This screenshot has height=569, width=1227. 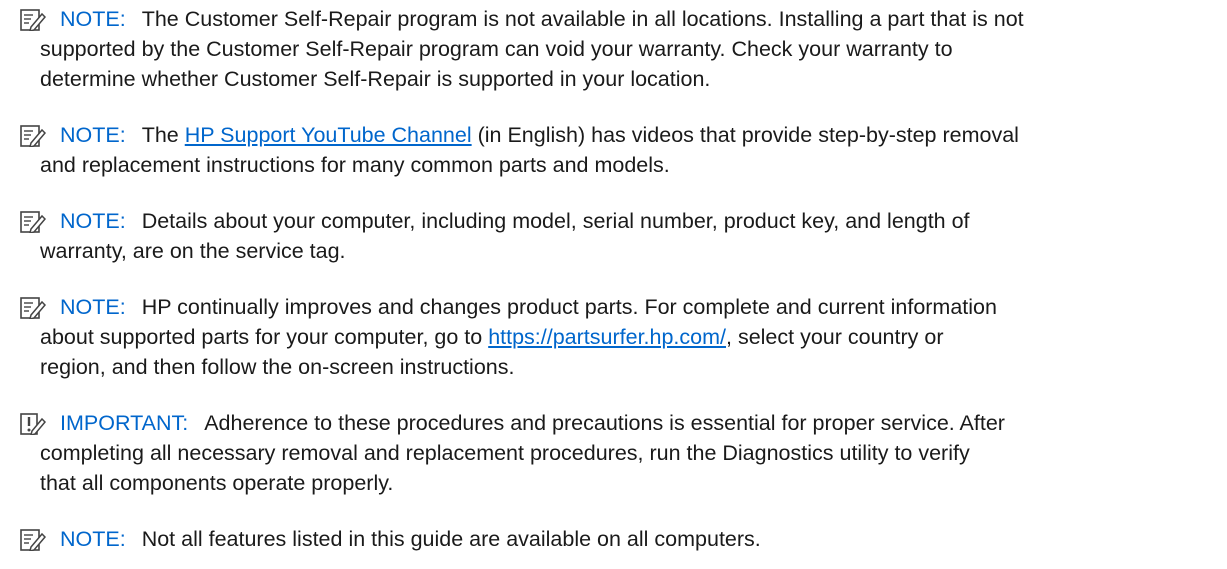 What do you see at coordinates (124, 423) in the screenshot?
I see `important-label: IMPORTANT:` at bounding box center [124, 423].